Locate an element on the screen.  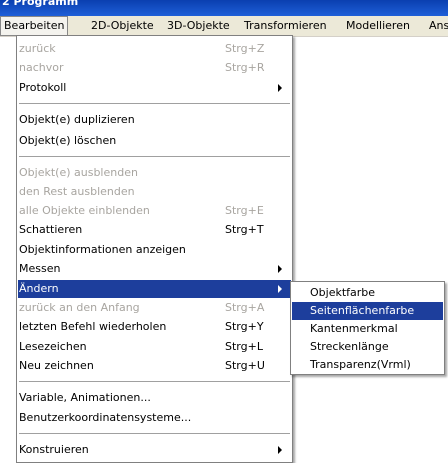
menu-item-nachvor: nachvor Strg+R is located at coordinates (154, 68).